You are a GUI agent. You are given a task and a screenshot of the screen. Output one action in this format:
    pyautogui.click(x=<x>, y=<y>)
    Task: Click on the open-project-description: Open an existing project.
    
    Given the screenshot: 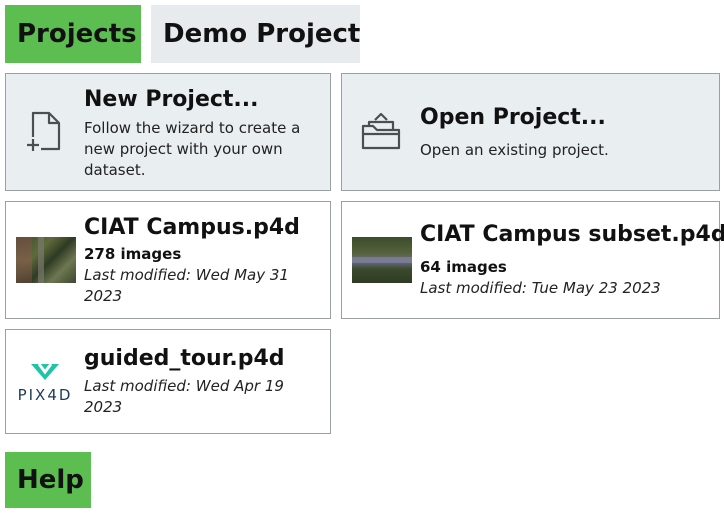 What is the action you would take?
    pyautogui.click(x=514, y=149)
    